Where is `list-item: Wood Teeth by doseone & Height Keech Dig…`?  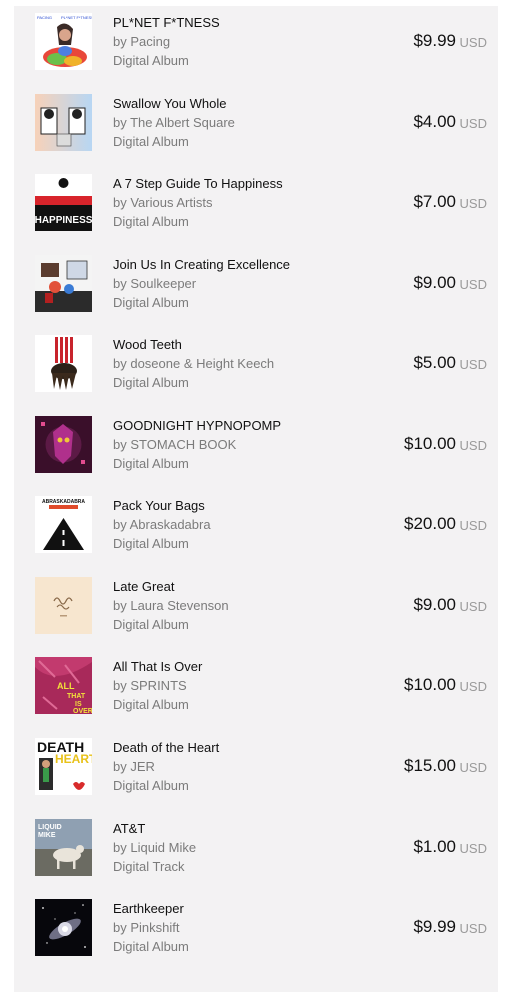
list-item: Wood Teeth by doseone & Height Keech Dig… is located at coordinates (256, 368).